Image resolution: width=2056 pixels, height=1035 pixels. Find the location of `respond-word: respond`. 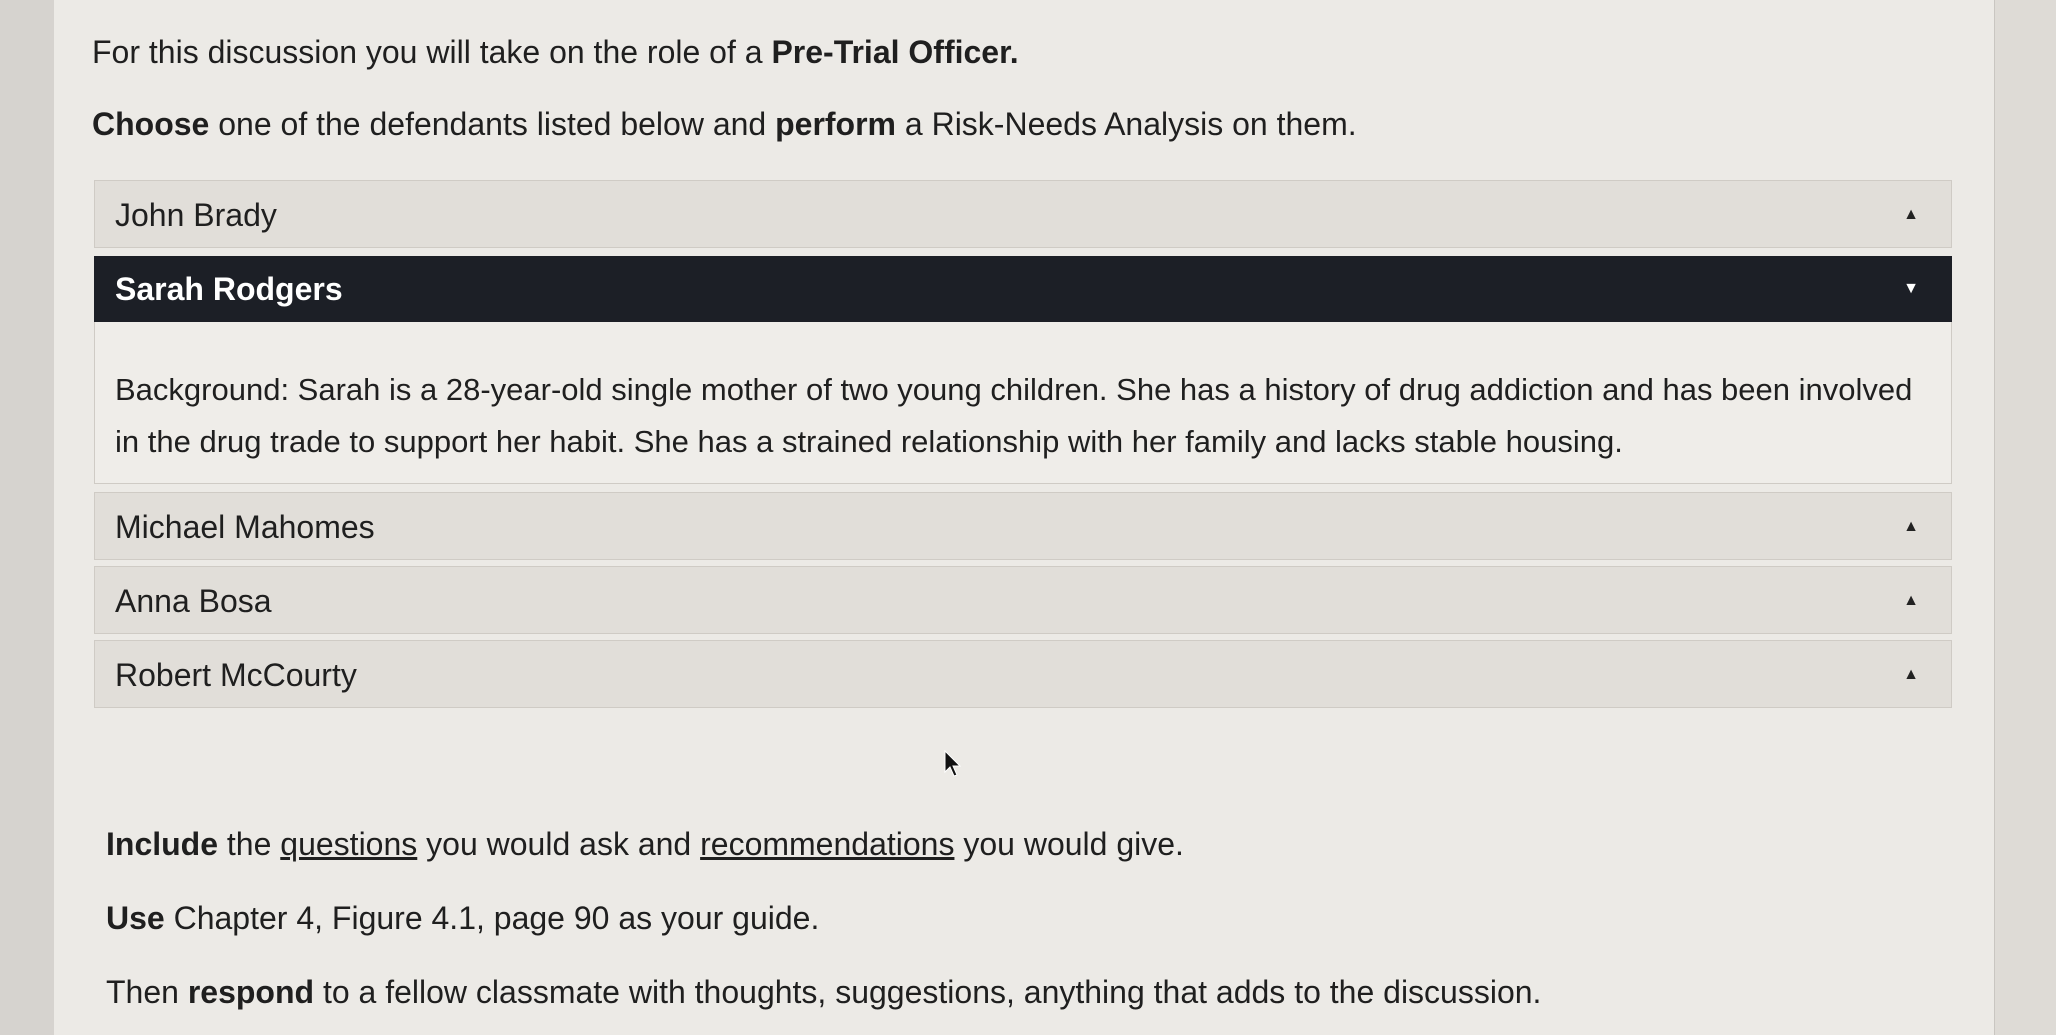

respond-word: respond is located at coordinates (251, 992).